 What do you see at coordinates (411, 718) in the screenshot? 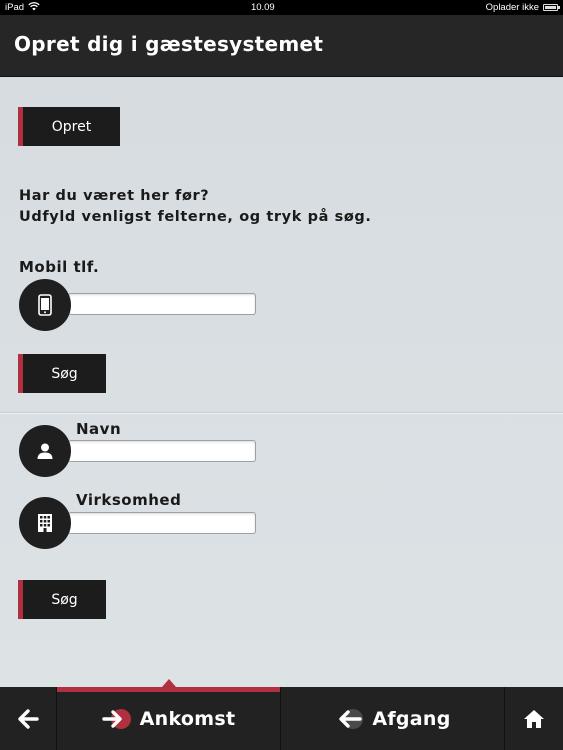
I see `tab-departure-label: Afgang` at bounding box center [411, 718].